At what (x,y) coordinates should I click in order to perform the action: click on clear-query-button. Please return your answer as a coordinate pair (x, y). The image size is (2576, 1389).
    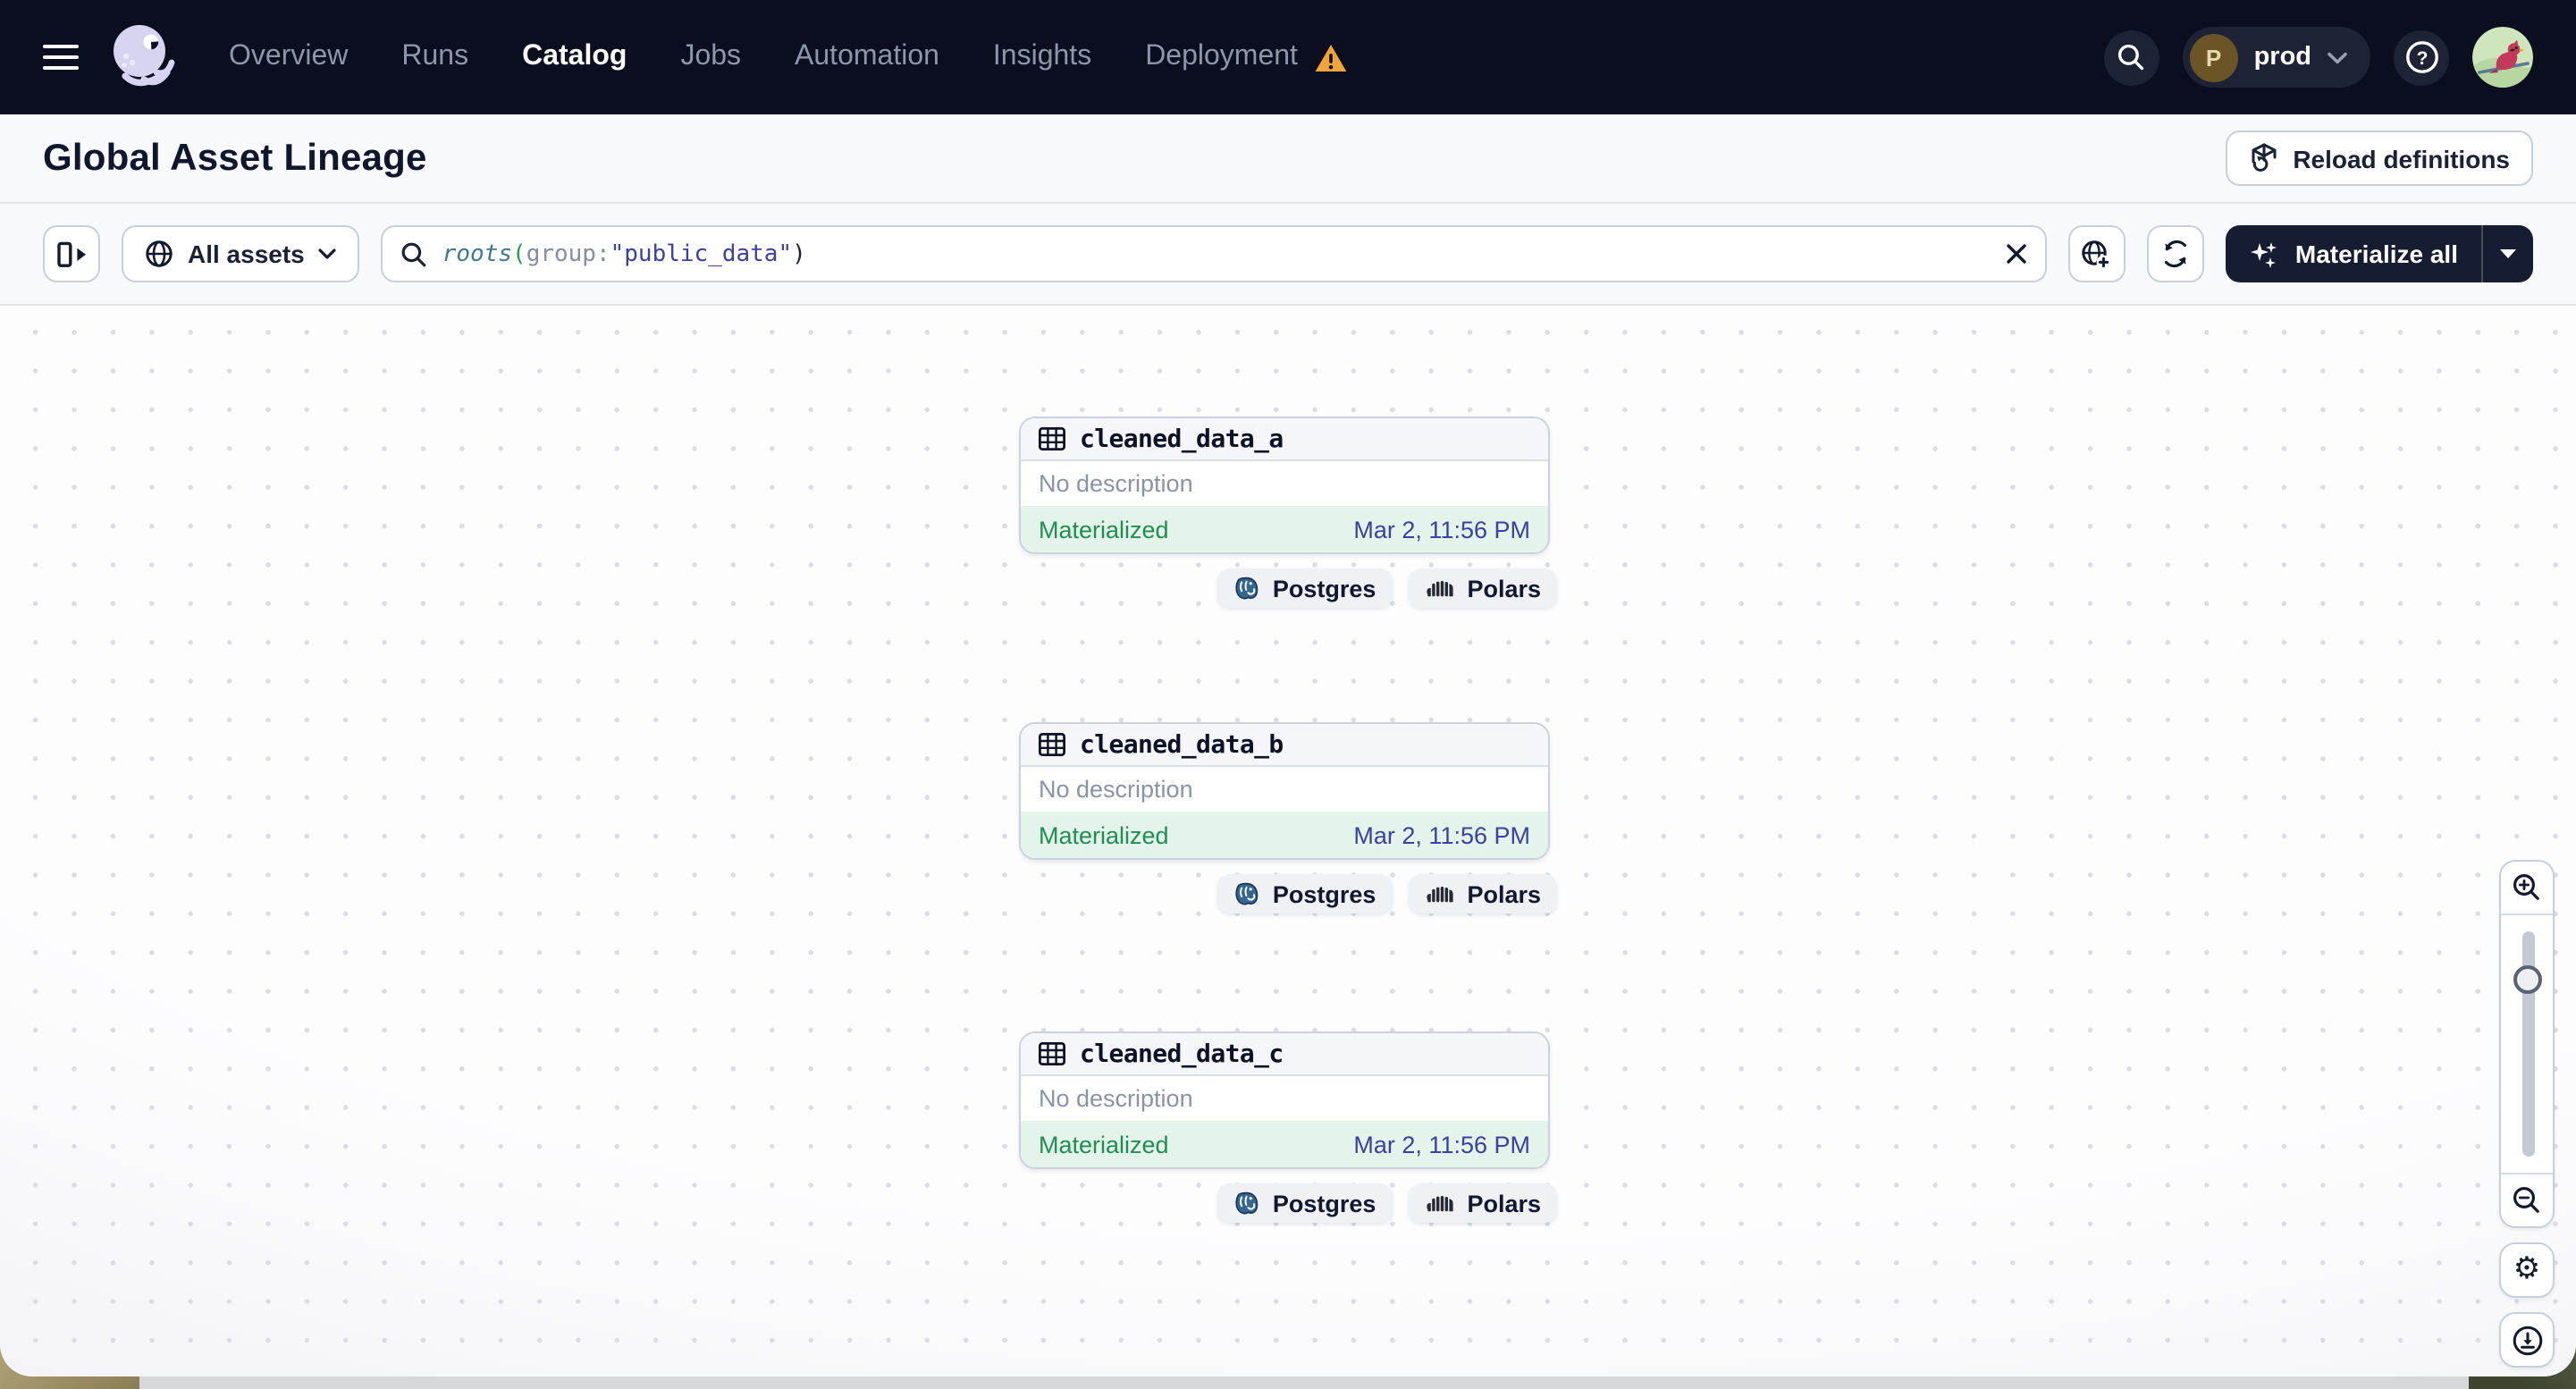
    Looking at the image, I should click on (2017, 254).